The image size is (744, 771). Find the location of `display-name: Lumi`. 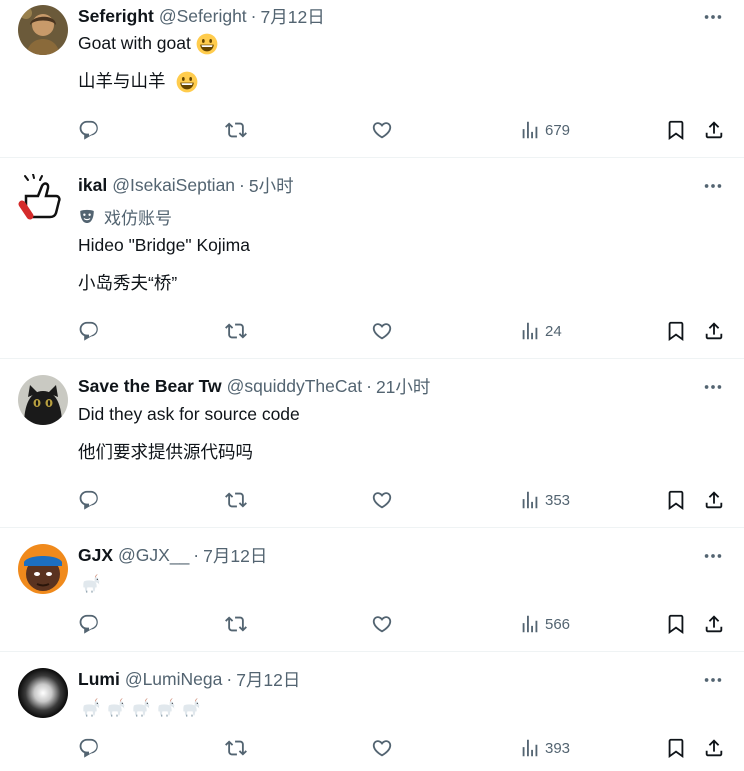

display-name: Lumi is located at coordinates (99, 679).